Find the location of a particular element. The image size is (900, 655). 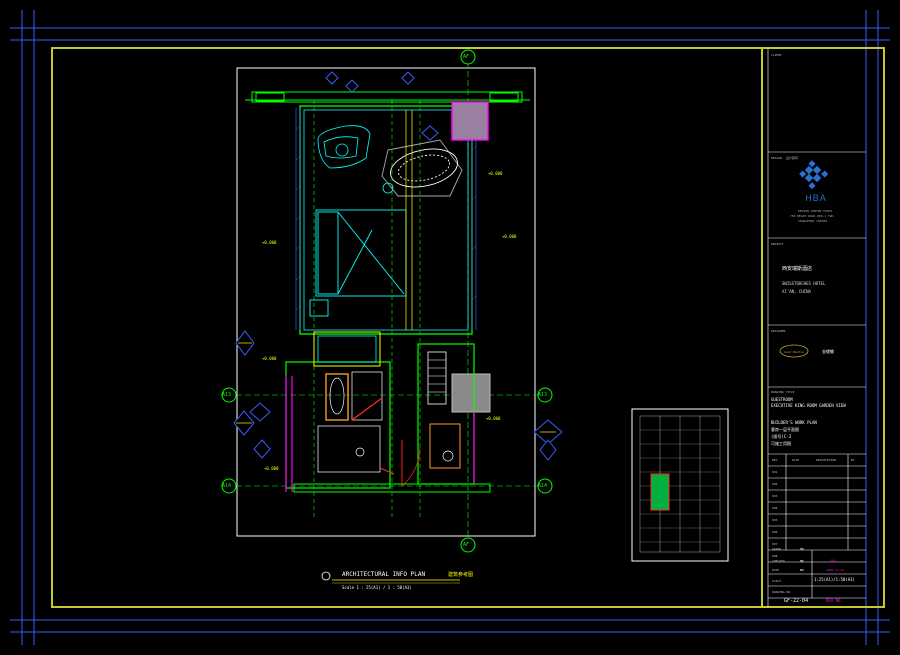

drawing-title-2: EXECUTIVE KING ROOM GARDEN VIEW is located at coordinates (808, 405).